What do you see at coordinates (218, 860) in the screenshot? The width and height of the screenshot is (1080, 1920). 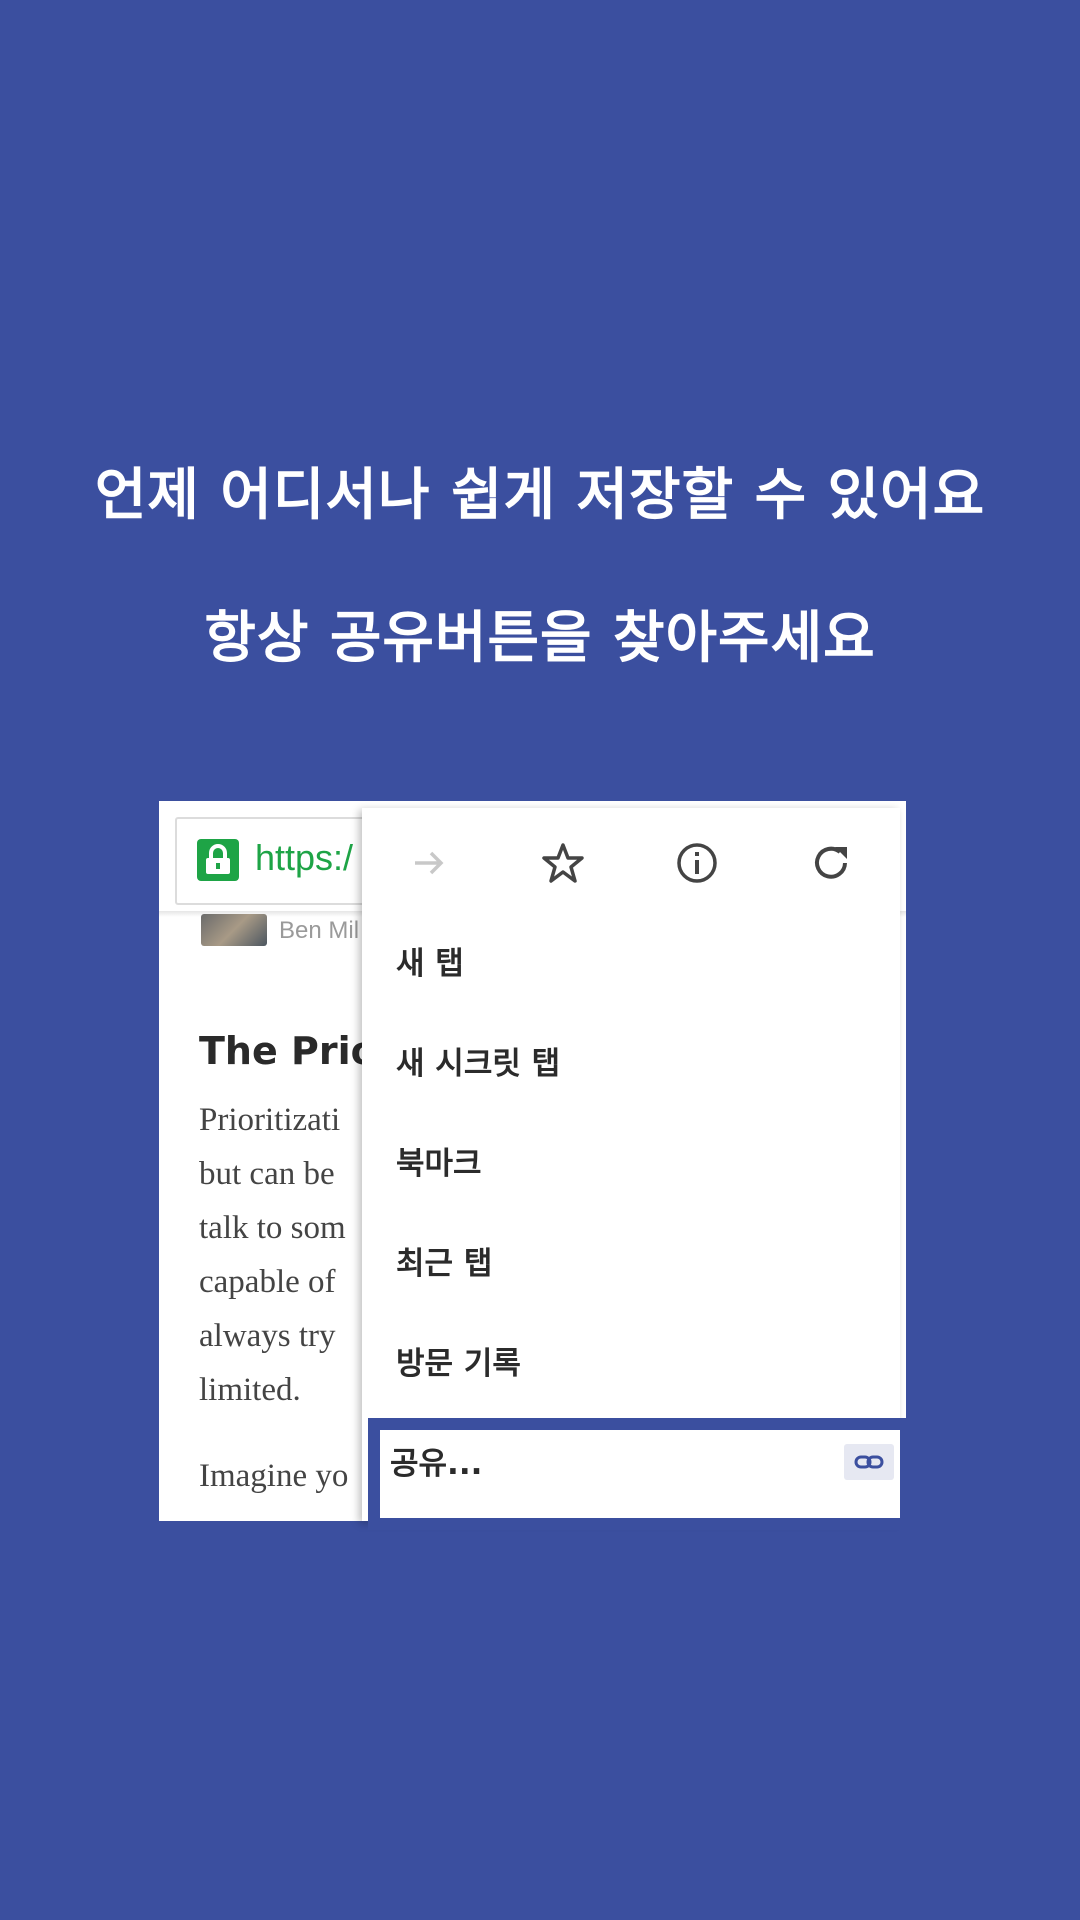 I see `lock-icon` at bounding box center [218, 860].